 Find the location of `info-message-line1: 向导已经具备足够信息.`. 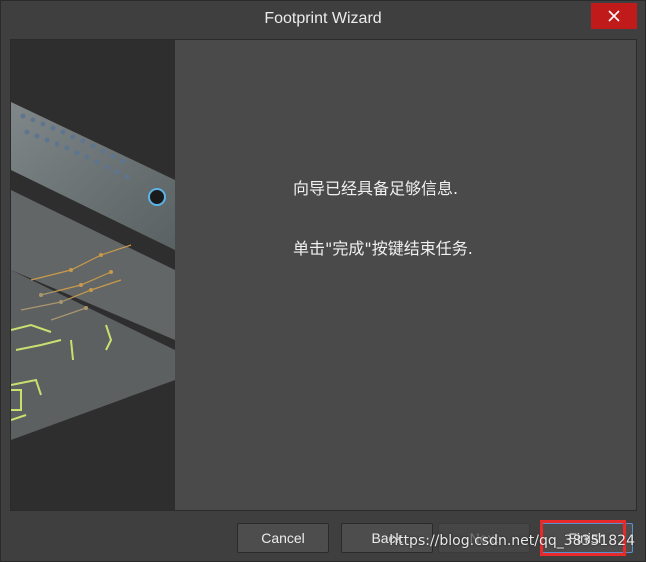

info-message-line1: 向导已经具备足够信息. is located at coordinates (376, 188).